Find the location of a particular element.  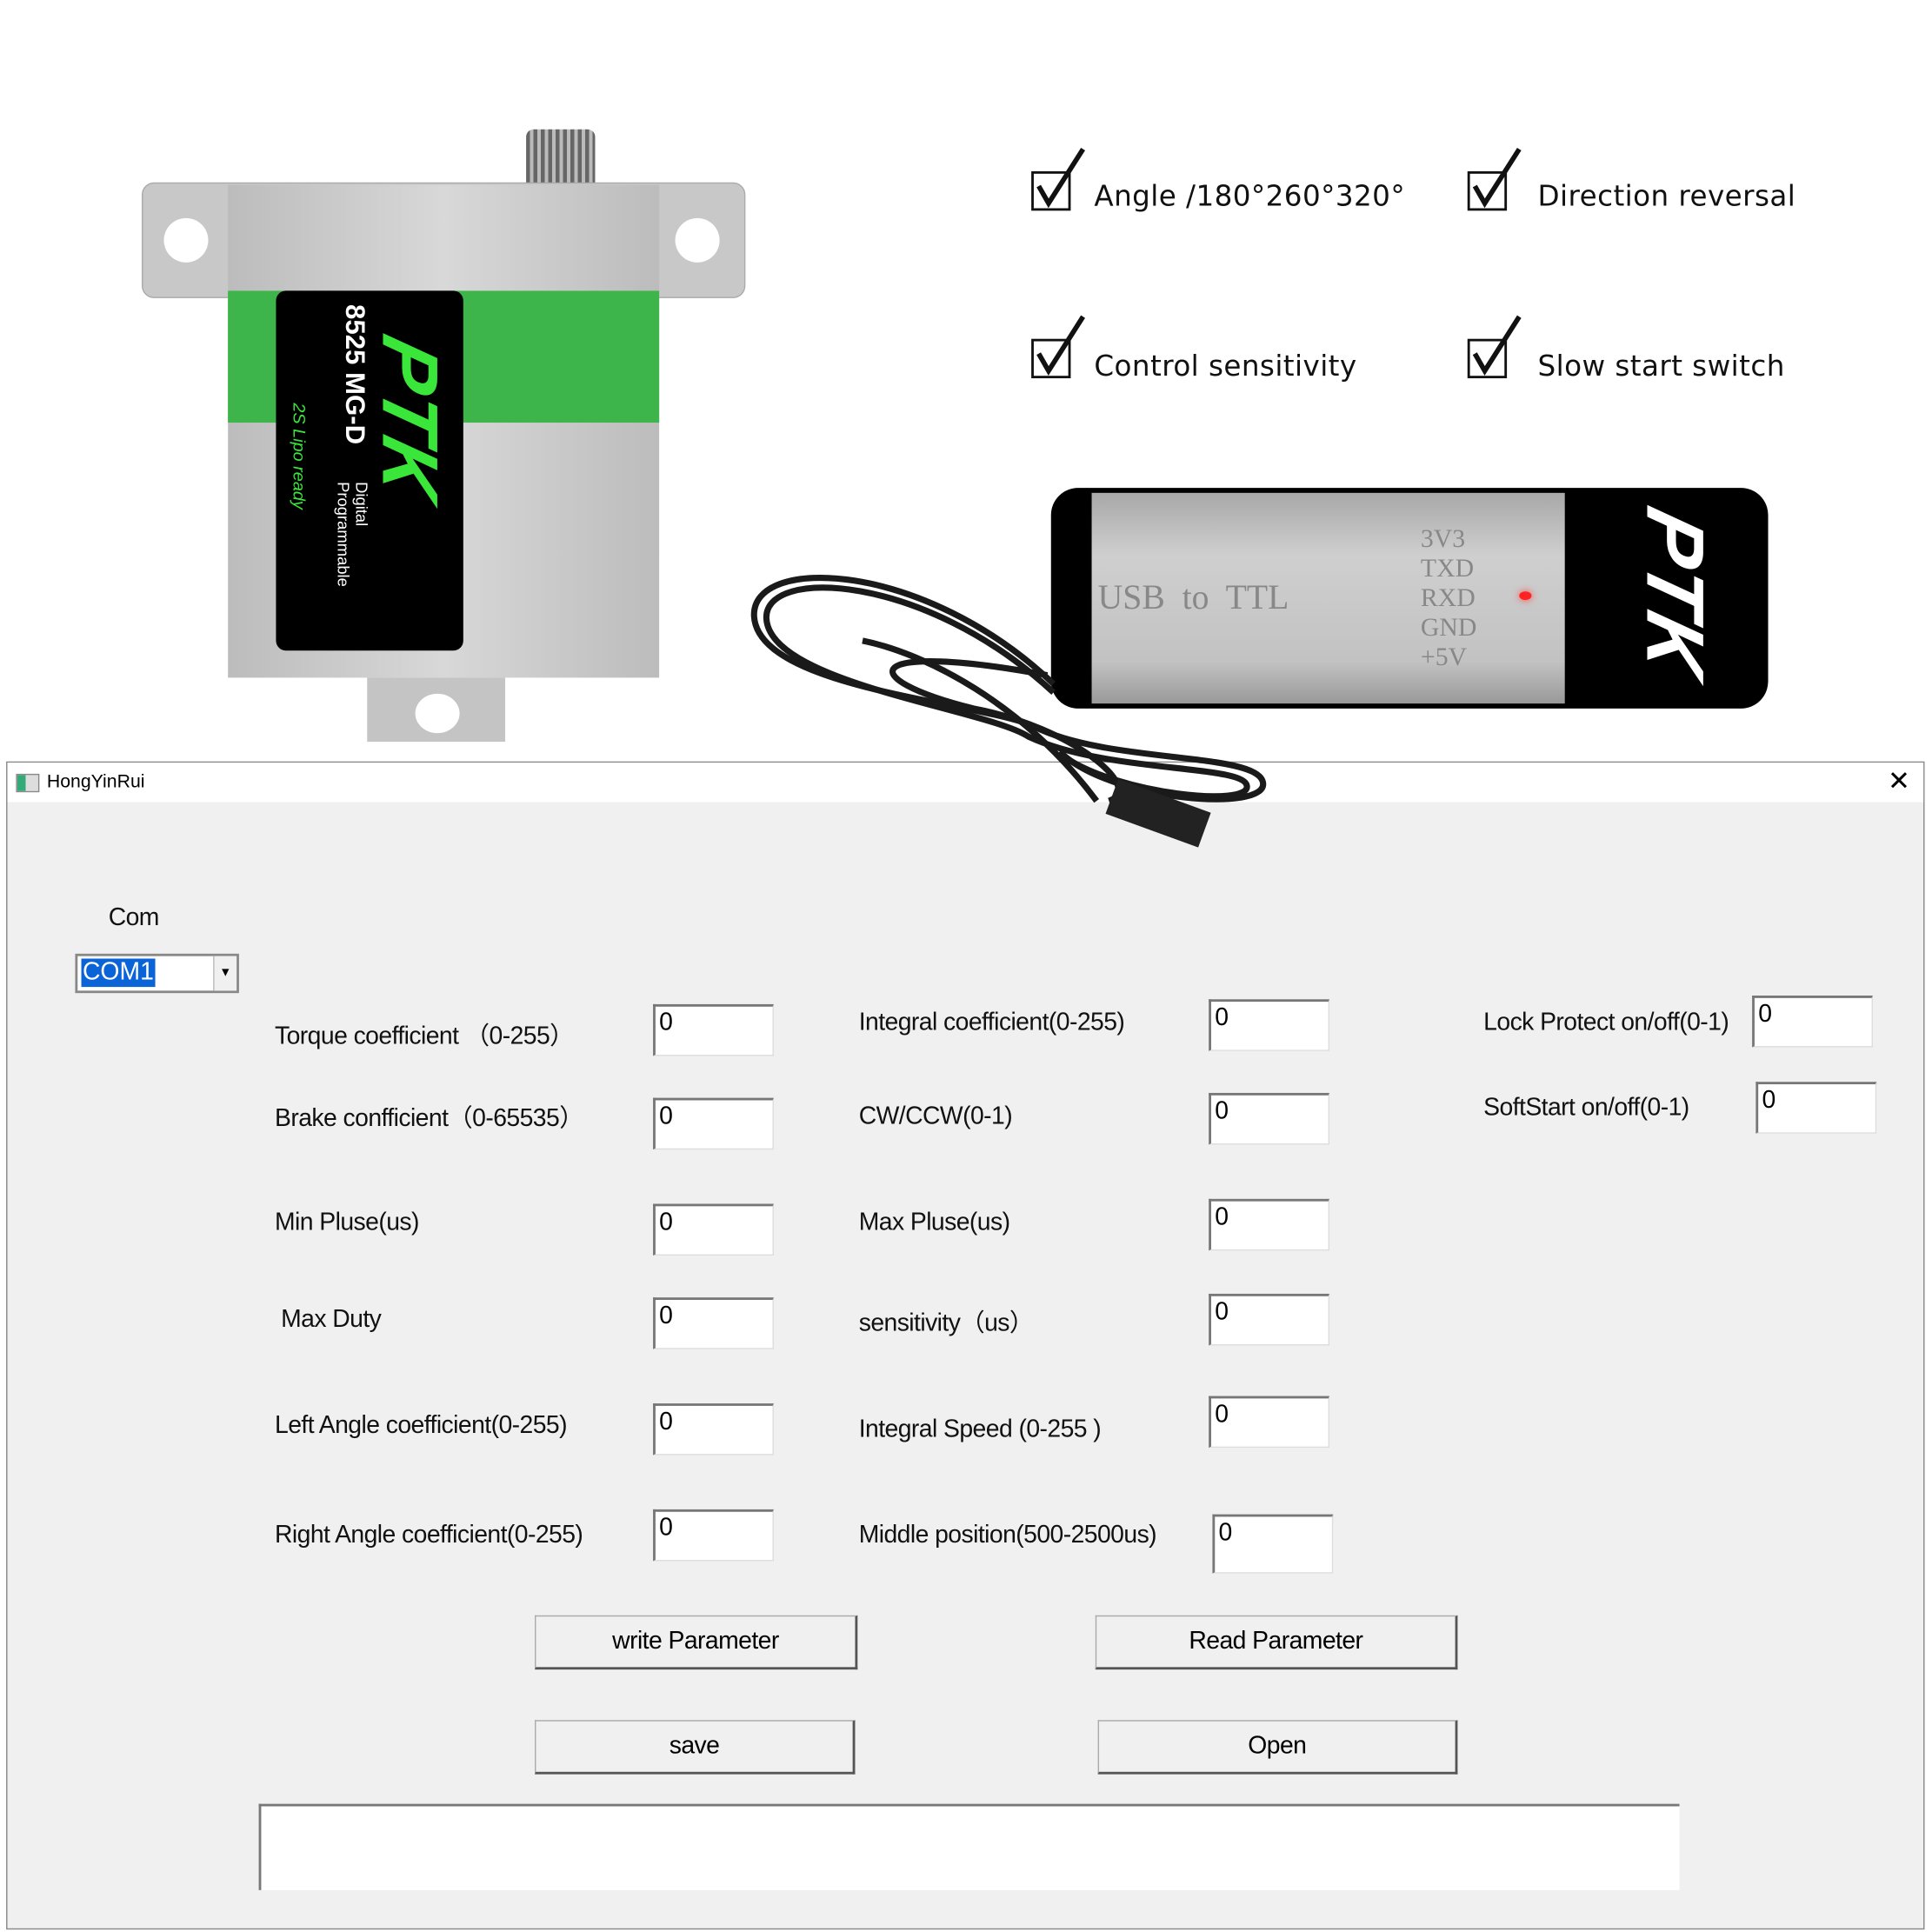

softstart-input: 0 is located at coordinates (1816, 1108).